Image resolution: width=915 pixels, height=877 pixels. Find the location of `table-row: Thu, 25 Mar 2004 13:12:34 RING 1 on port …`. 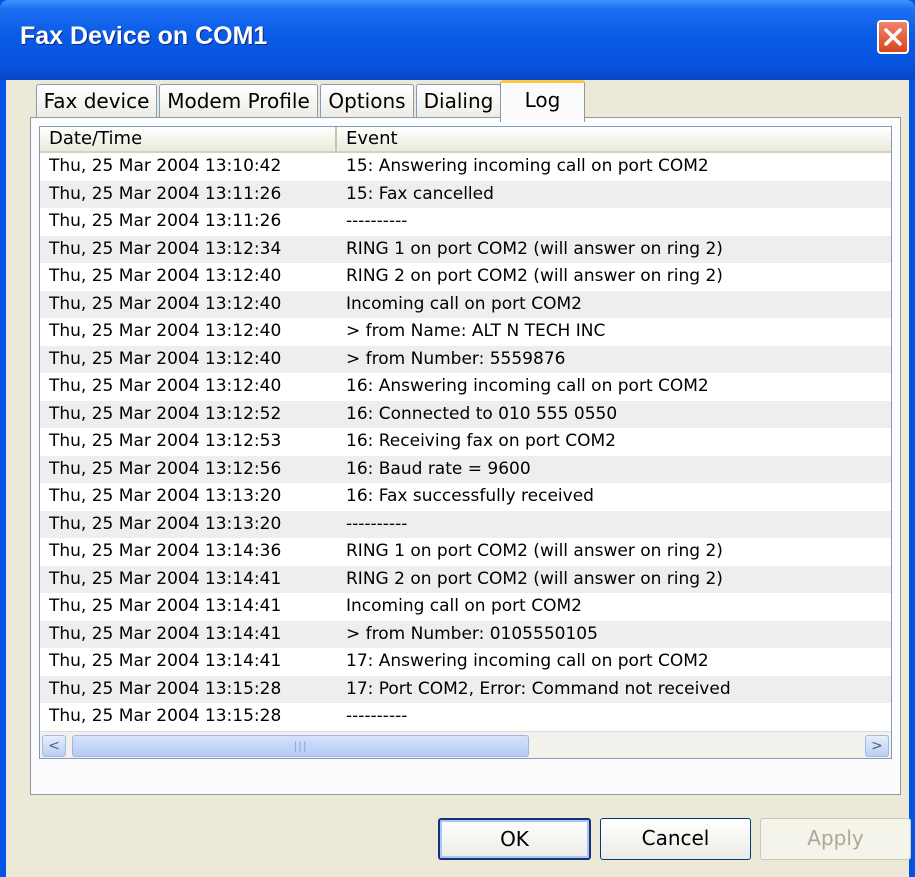

table-row: Thu, 25 Mar 2004 13:12:34 RING 1 on port … is located at coordinates (465, 249).